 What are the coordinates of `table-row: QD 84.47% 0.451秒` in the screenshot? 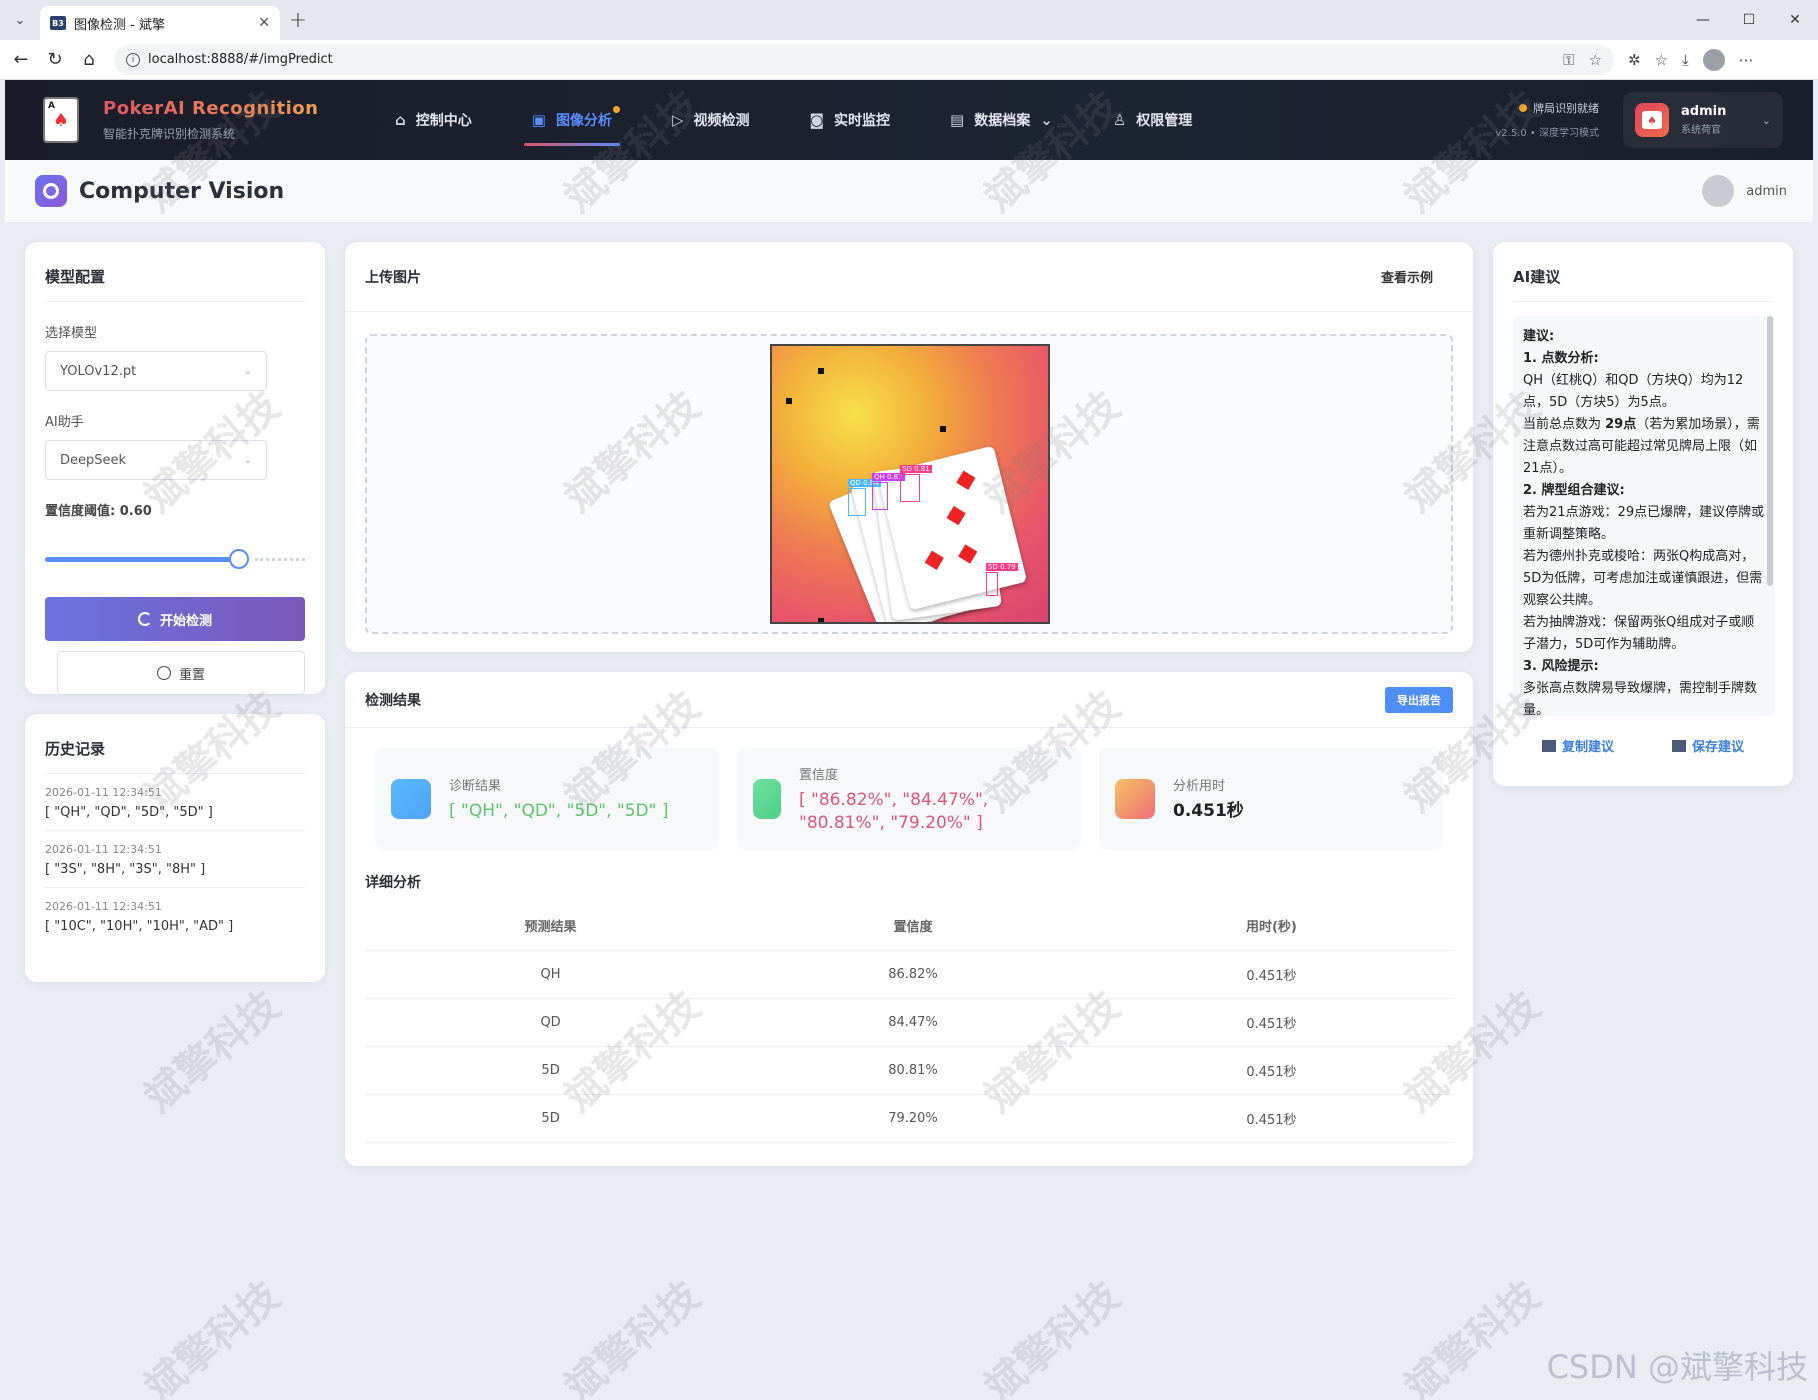 It's located at (909, 1022).